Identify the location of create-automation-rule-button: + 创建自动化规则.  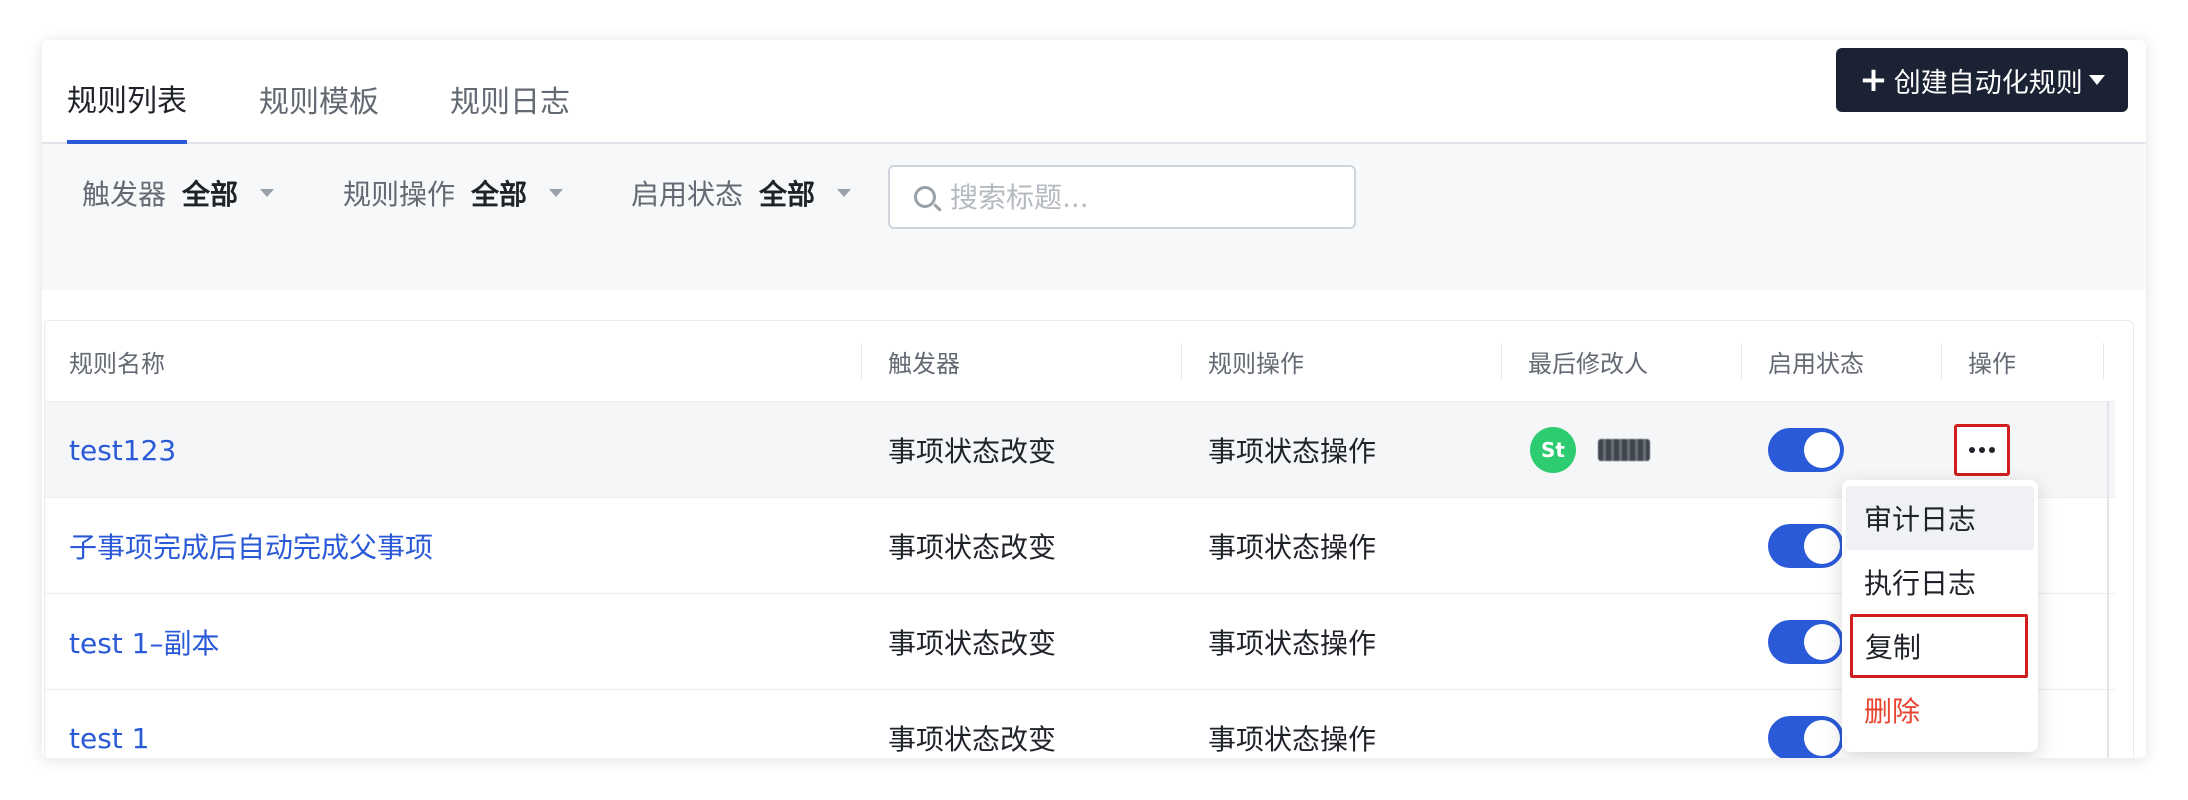
(1982, 80).